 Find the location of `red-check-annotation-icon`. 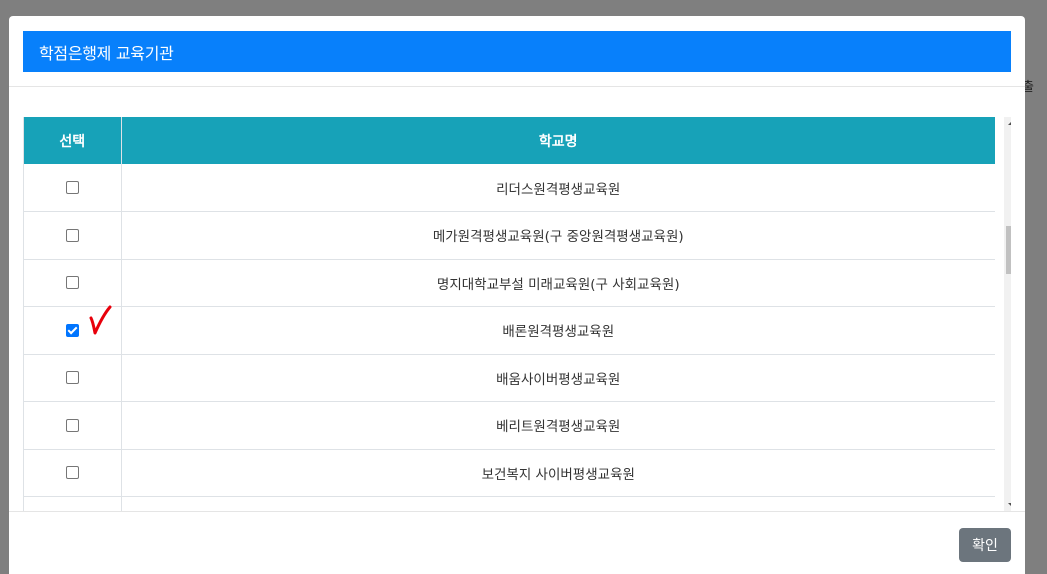

red-check-annotation-icon is located at coordinates (100, 320).